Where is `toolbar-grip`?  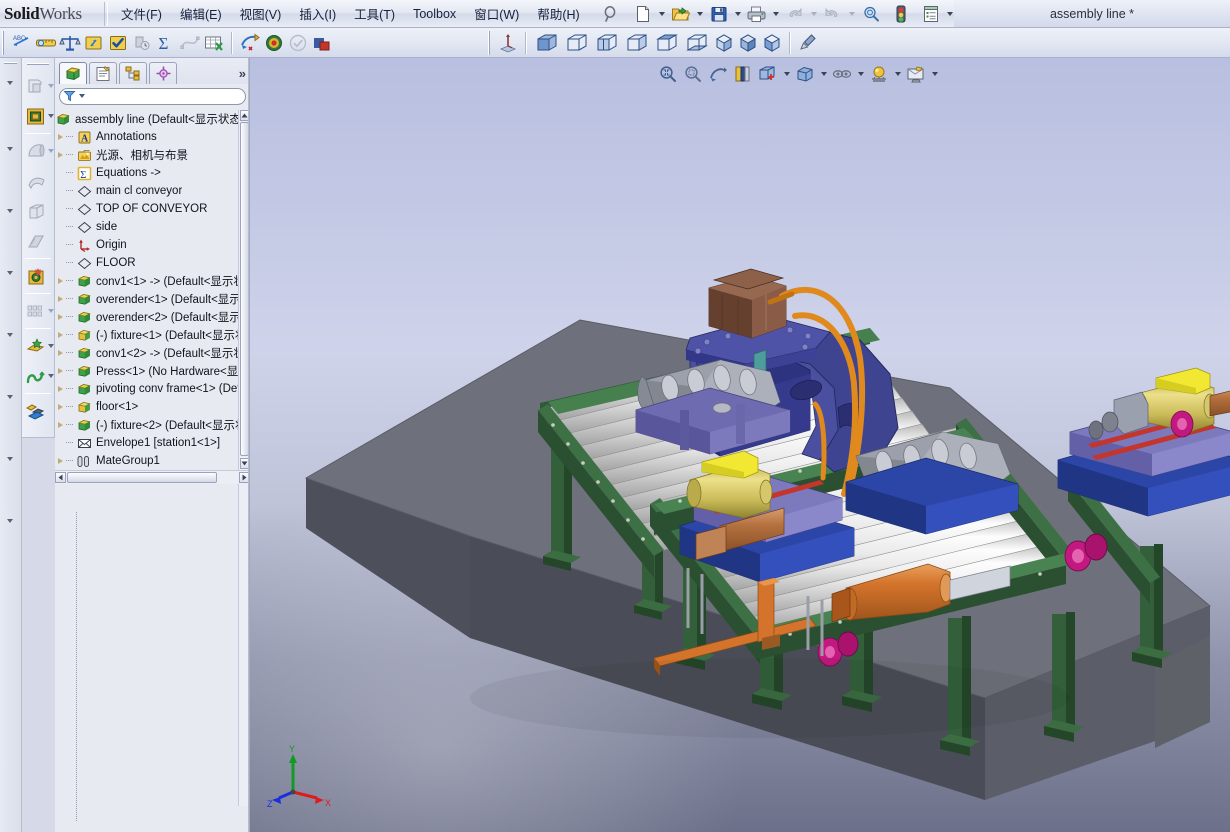 toolbar-grip is located at coordinates (4, 42).